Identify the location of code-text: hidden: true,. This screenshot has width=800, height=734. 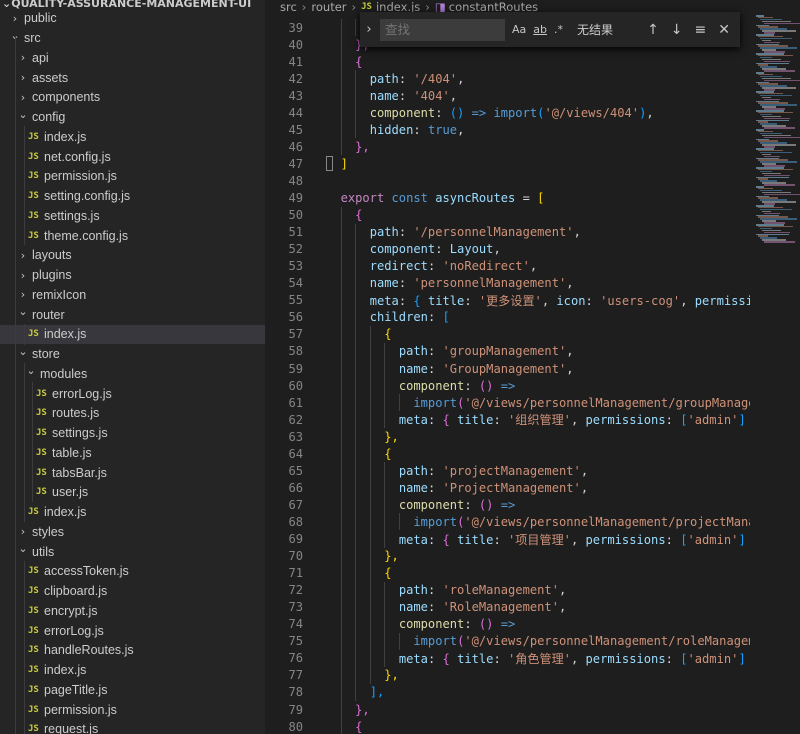
(417, 129).